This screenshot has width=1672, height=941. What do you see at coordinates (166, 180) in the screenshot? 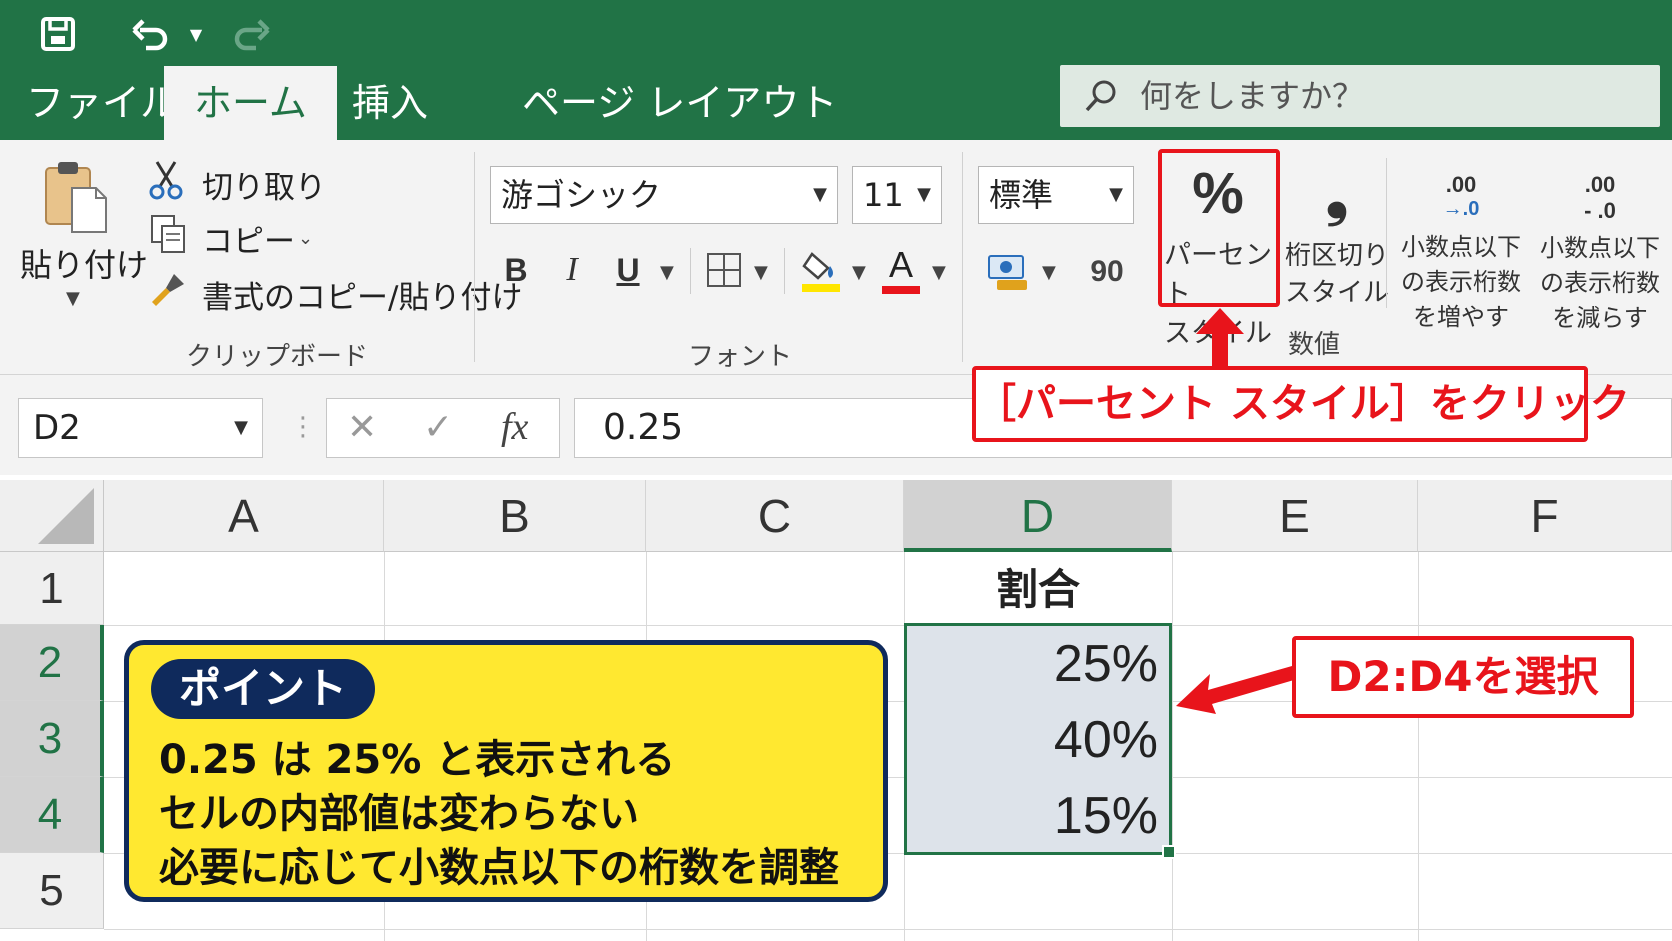
I see `scissors-icon` at bounding box center [166, 180].